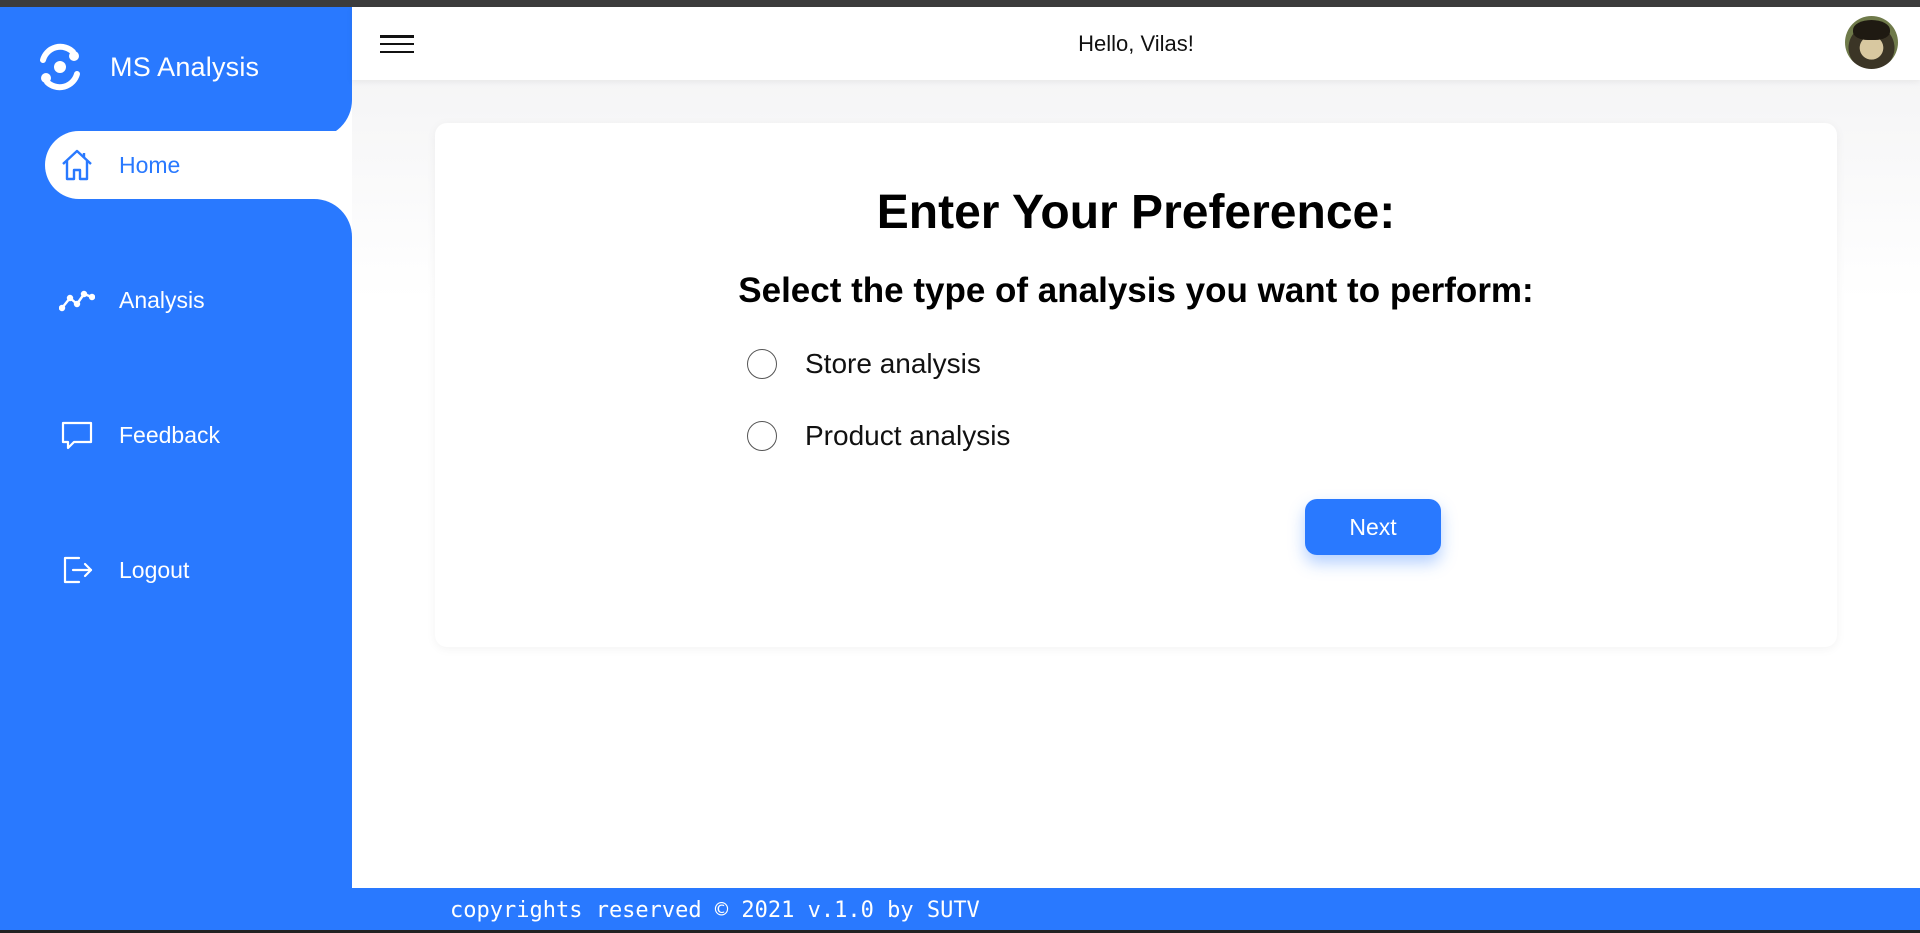 The height and width of the screenshot is (933, 1920). Describe the element at coordinates (960, 3) in the screenshot. I see `window-top-bar` at that location.